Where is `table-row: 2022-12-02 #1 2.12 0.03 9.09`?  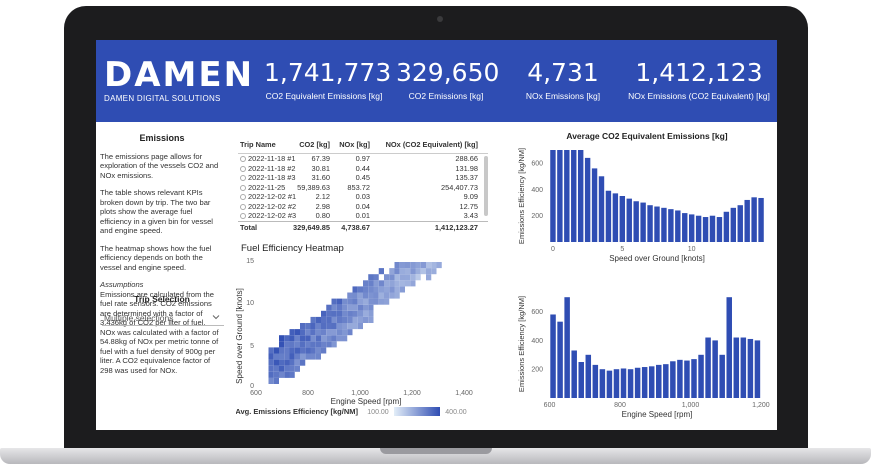
table-row: 2022-12-02 #1 2.12 0.03 9.09 is located at coordinates (363, 197).